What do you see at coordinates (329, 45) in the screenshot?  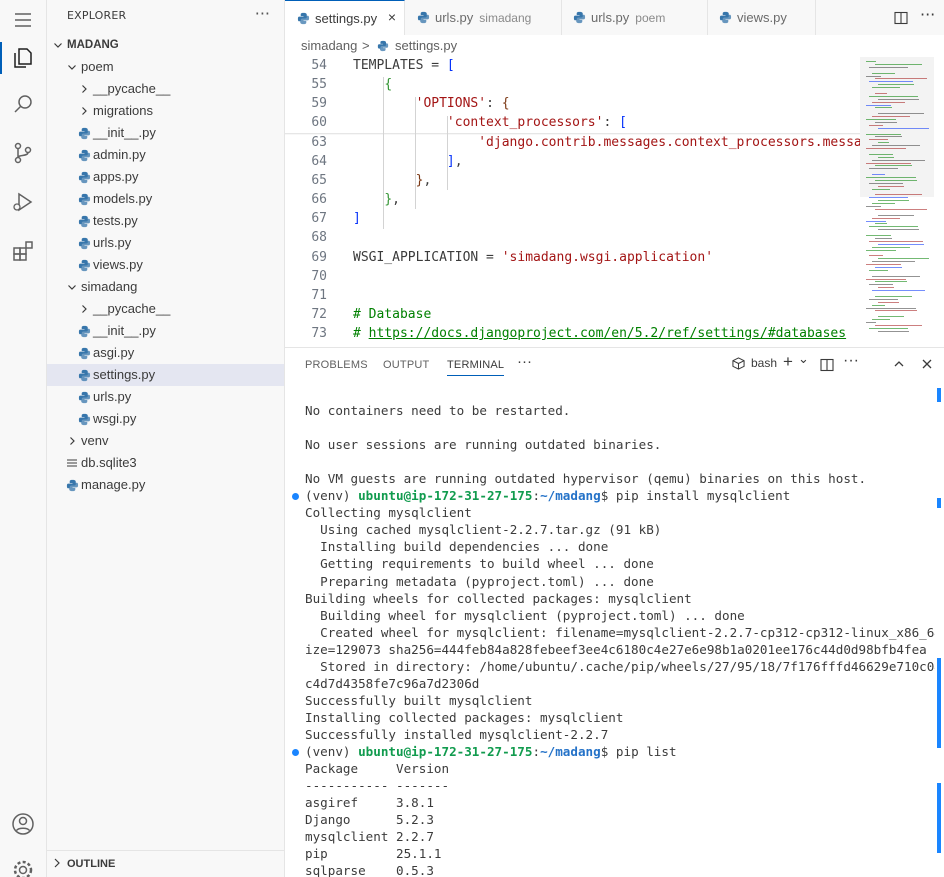 I see `breadcrumb-folder: simadang` at bounding box center [329, 45].